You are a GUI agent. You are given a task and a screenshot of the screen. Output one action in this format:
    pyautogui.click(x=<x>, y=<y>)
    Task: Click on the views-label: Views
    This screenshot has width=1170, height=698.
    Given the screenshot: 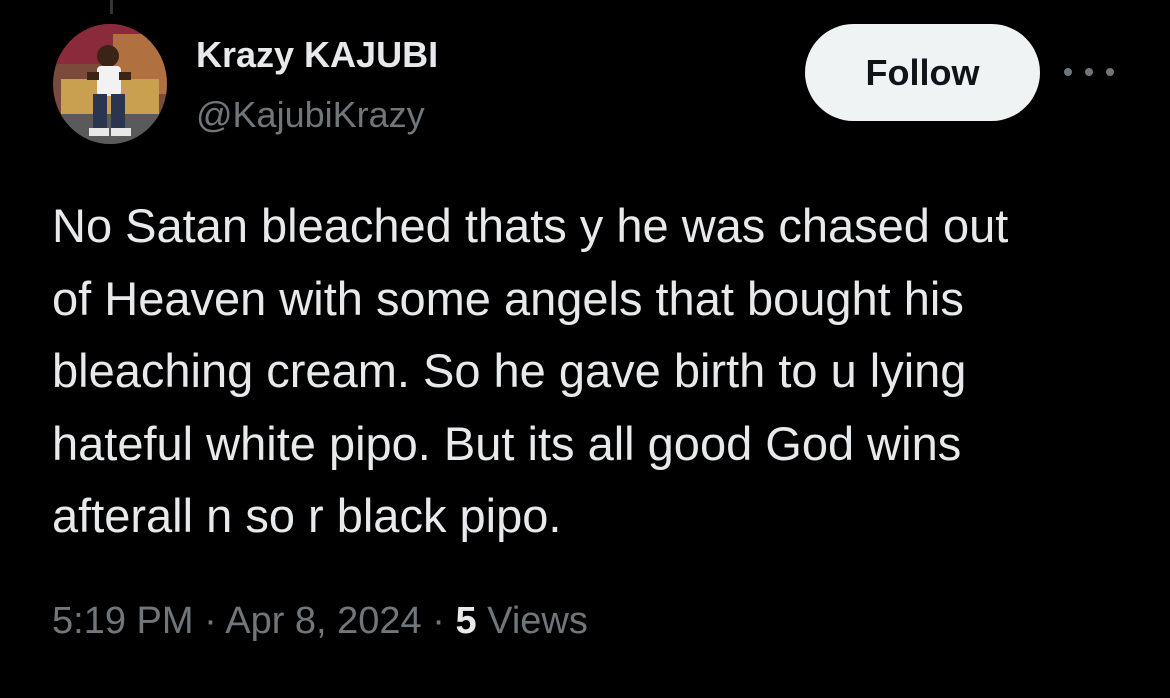 What is the action you would take?
    pyautogui.click(x=532, y=621)
    